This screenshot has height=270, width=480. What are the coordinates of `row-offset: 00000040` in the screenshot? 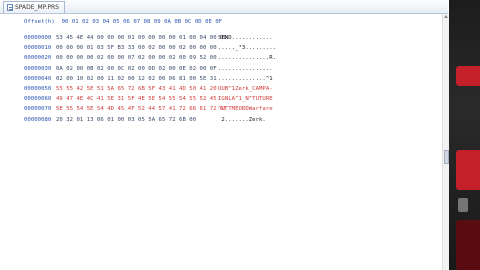 It's located at (38, 78).